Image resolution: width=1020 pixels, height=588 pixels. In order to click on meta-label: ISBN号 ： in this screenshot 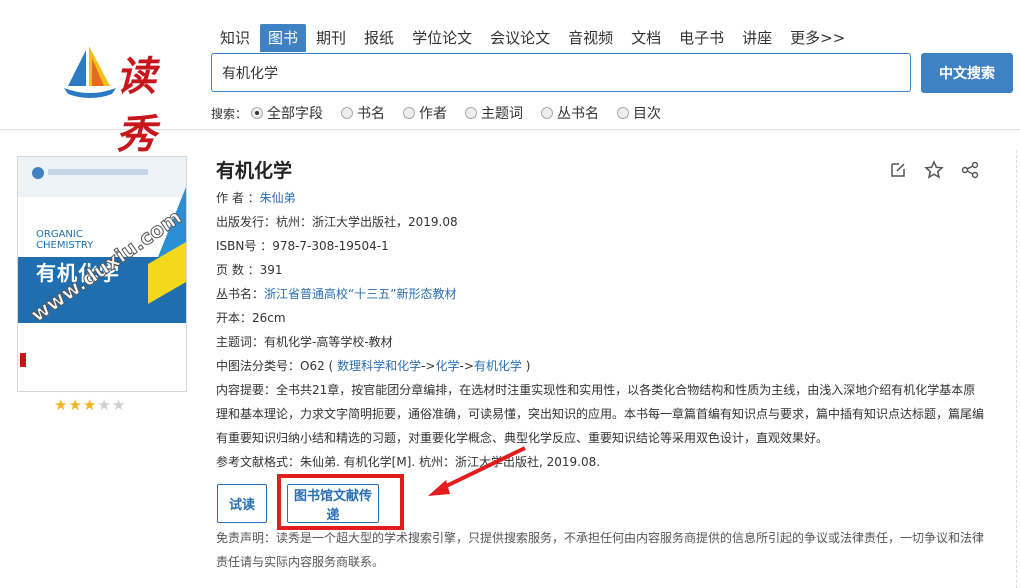, I will do `click(244, 246)`.